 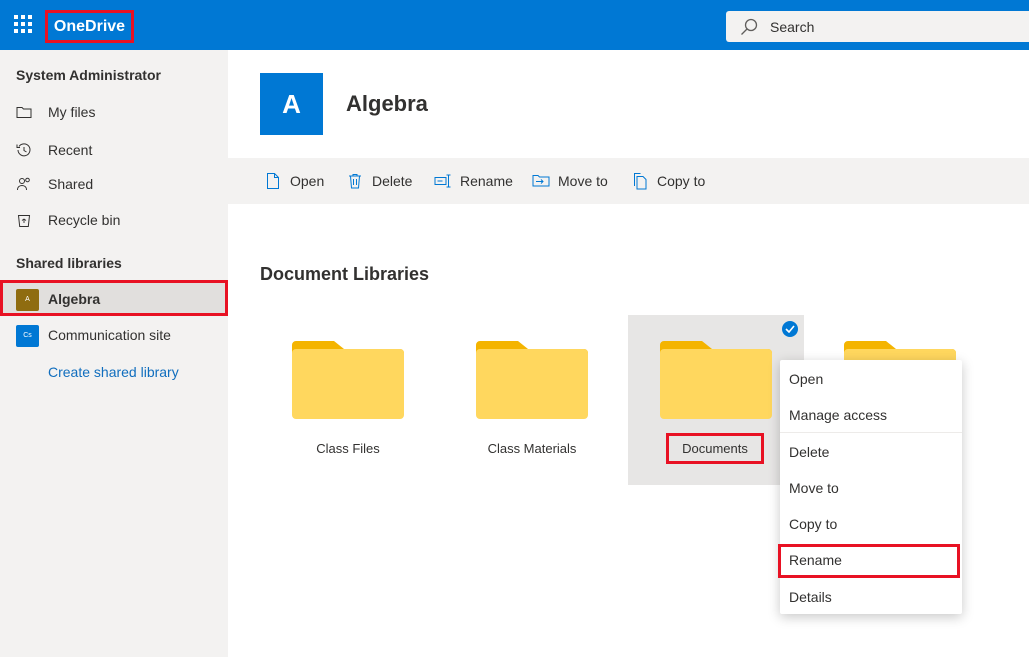 I want to click on rename-icon, so click(x=442, y=181).